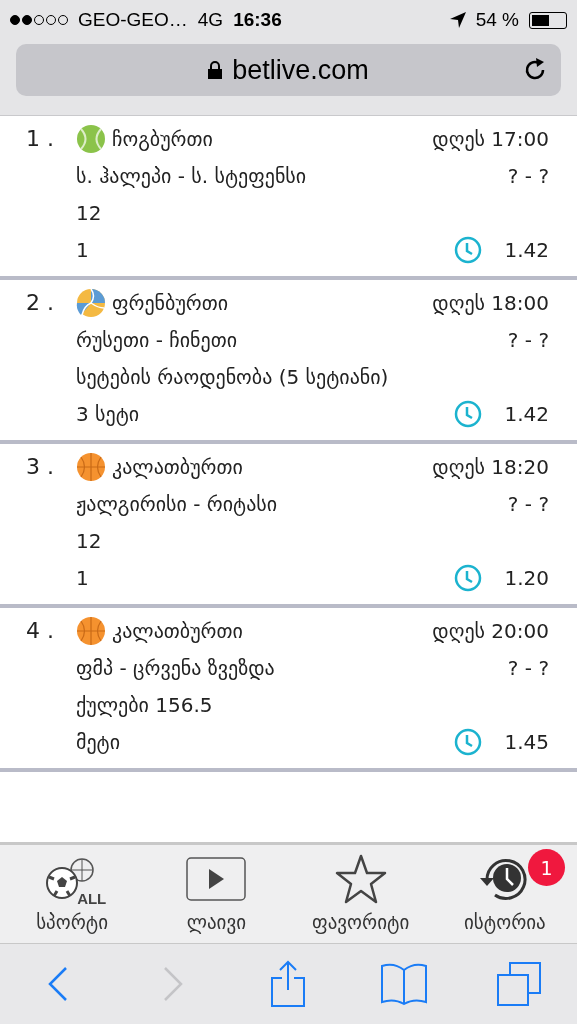 This screenshot has height=1024, width=577. What do you see at coordinates (548, 20) in the screenshot?
I see `battery-icon` at bounding box center [548, 20].